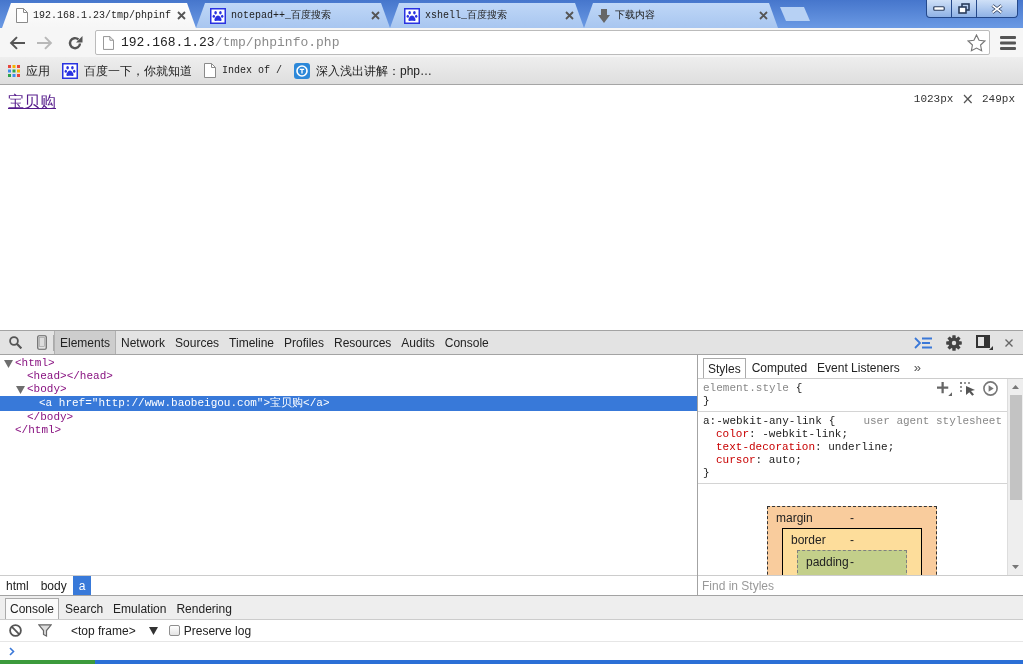  I want to click on css-declaration: cursor: auto;, so click(759, 460).